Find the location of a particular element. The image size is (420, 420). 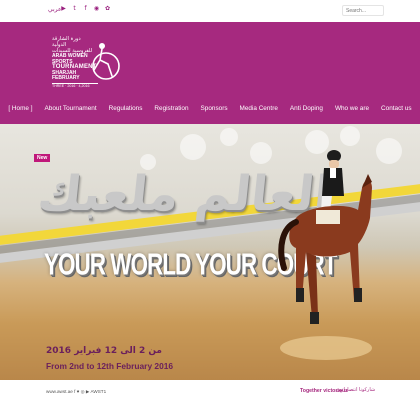

hero-date-english: From 2nd to 12th February 2016 is located at coordinates (110, 366).